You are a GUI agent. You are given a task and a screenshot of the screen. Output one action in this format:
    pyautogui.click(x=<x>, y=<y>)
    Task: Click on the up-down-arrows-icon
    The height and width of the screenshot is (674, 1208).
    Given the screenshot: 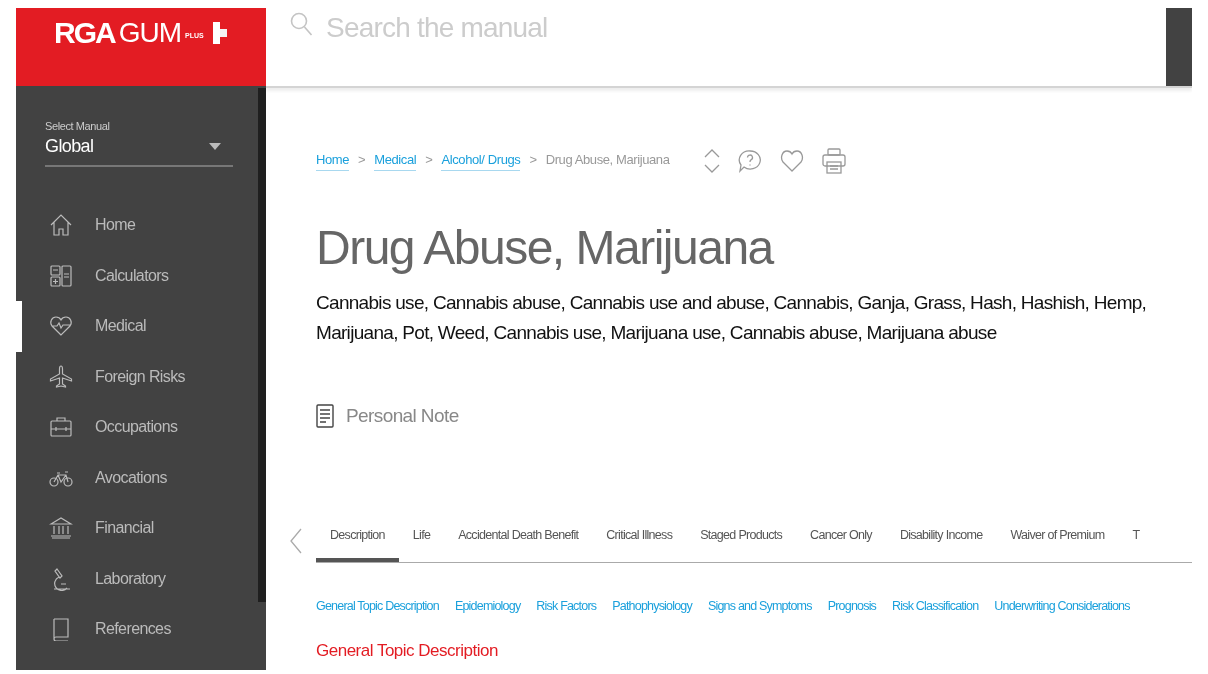 What is the action you would take?
    pyautogui.click(x=712, y=161)
    